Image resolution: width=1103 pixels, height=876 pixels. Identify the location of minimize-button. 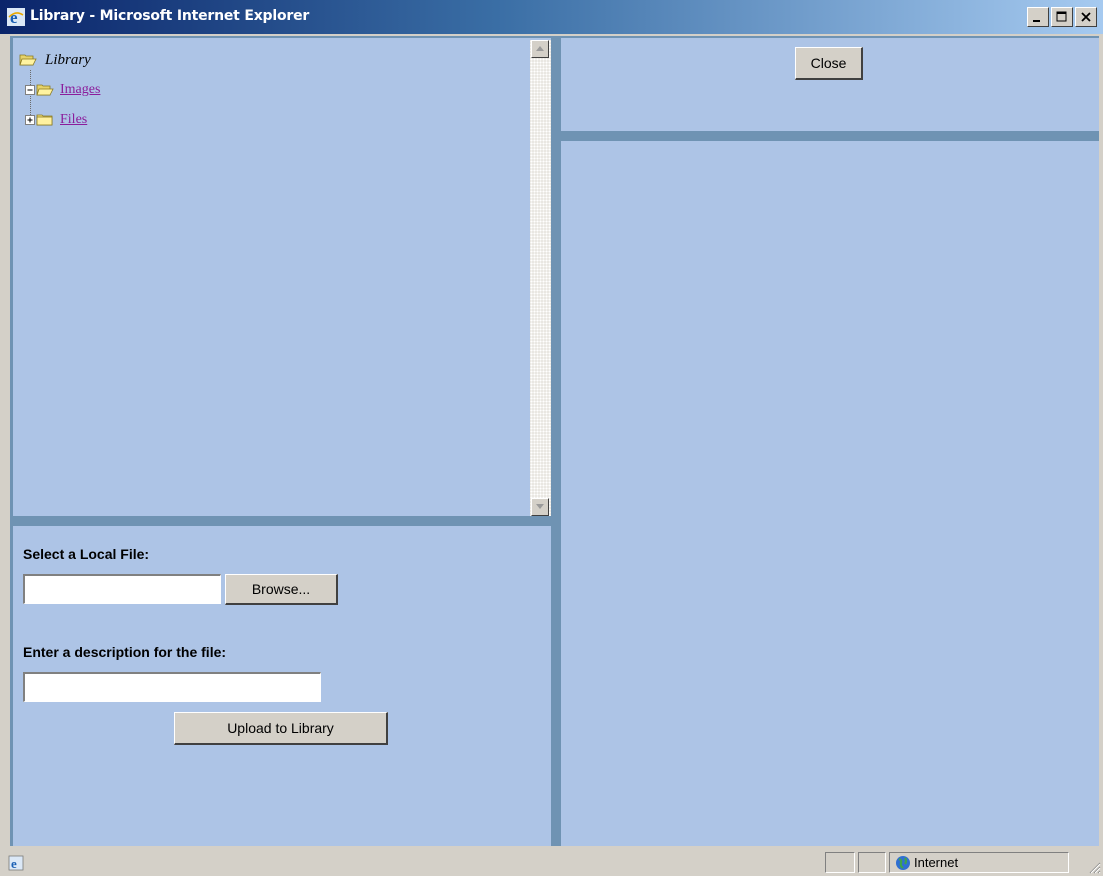
(1038, 17).